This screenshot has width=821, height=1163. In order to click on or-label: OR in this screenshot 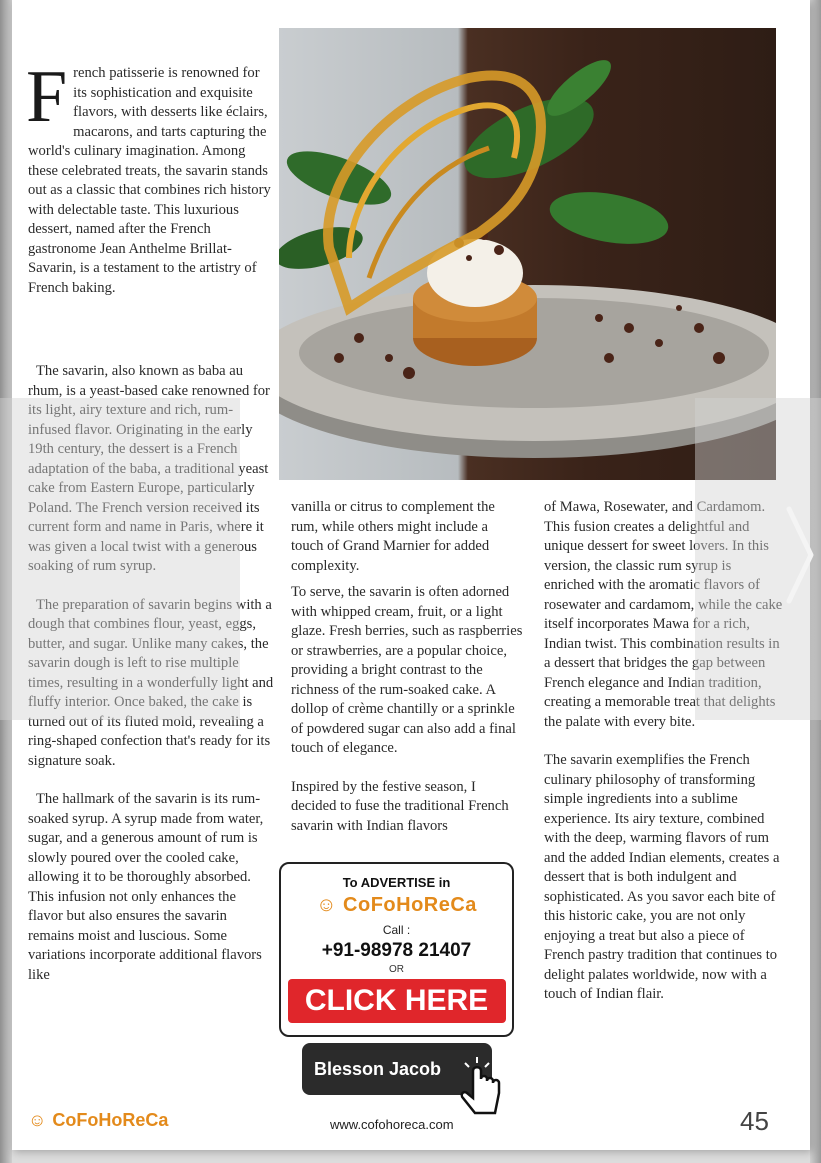, I will do `click(396, 969)`.